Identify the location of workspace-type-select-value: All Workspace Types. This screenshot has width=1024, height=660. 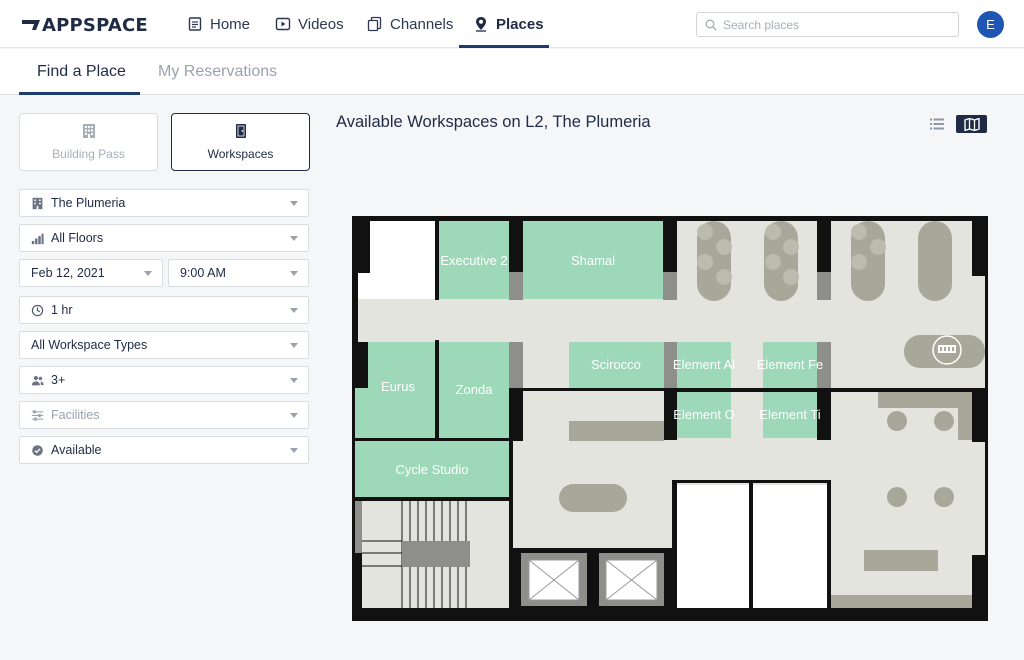
(89, 345).